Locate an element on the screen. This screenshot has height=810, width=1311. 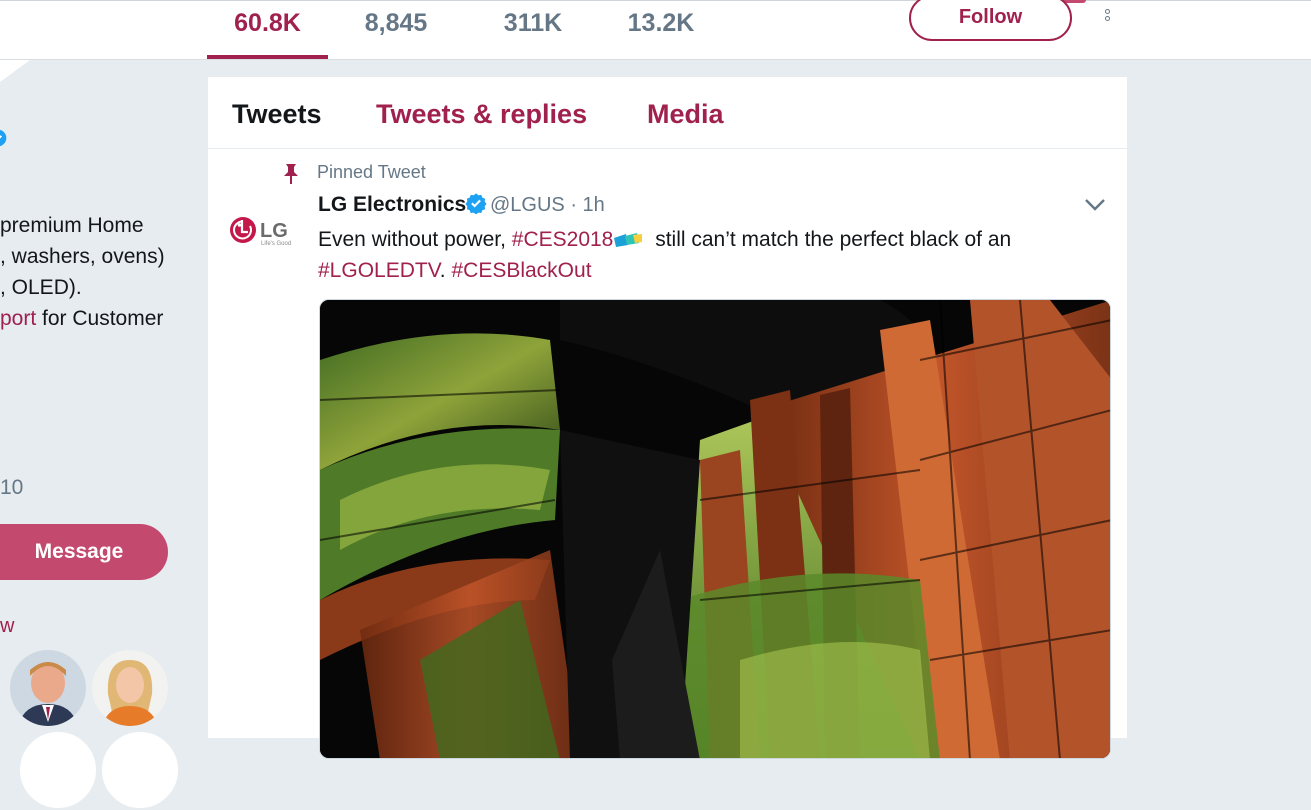
tweet-text-part: . is located at coordinates (445, 270).